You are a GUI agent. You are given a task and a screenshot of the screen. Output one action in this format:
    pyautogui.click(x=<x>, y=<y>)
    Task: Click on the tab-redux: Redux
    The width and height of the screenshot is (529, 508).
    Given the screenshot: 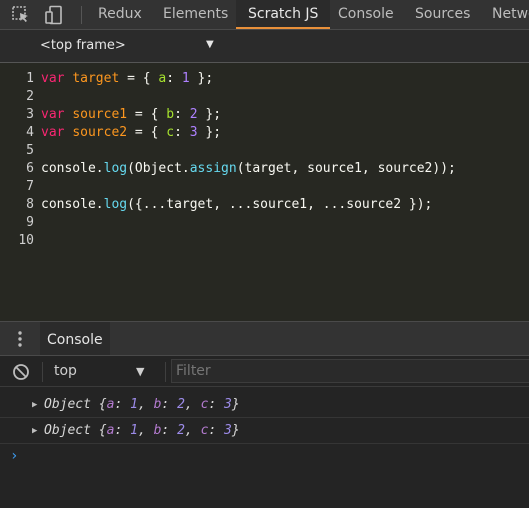 What is the action you would take?
    pyautogui.click(x=120, y=14)
    